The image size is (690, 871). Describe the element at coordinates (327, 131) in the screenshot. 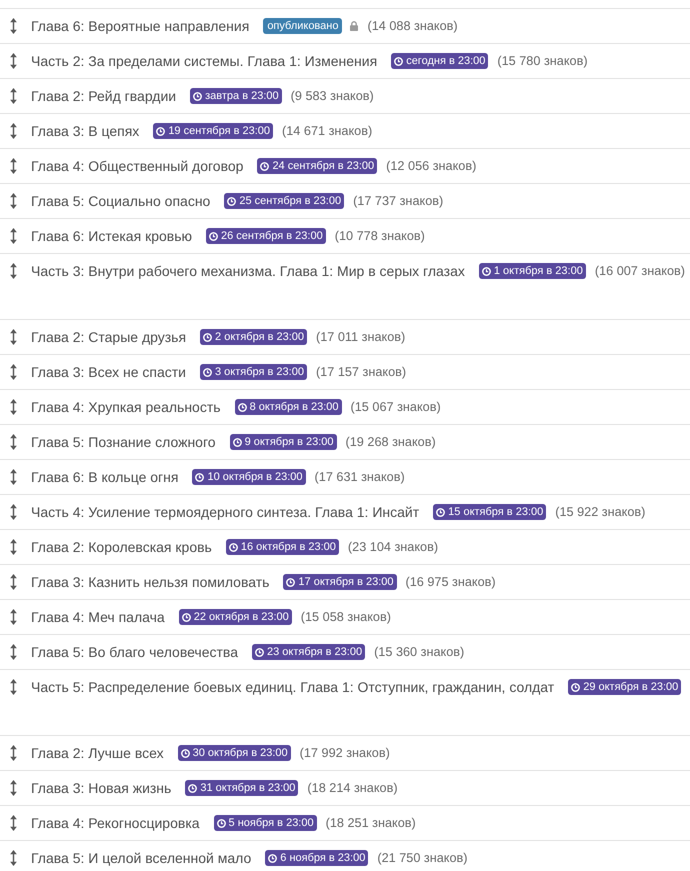

I see `character-count: (14 671 знаков)` at that location.